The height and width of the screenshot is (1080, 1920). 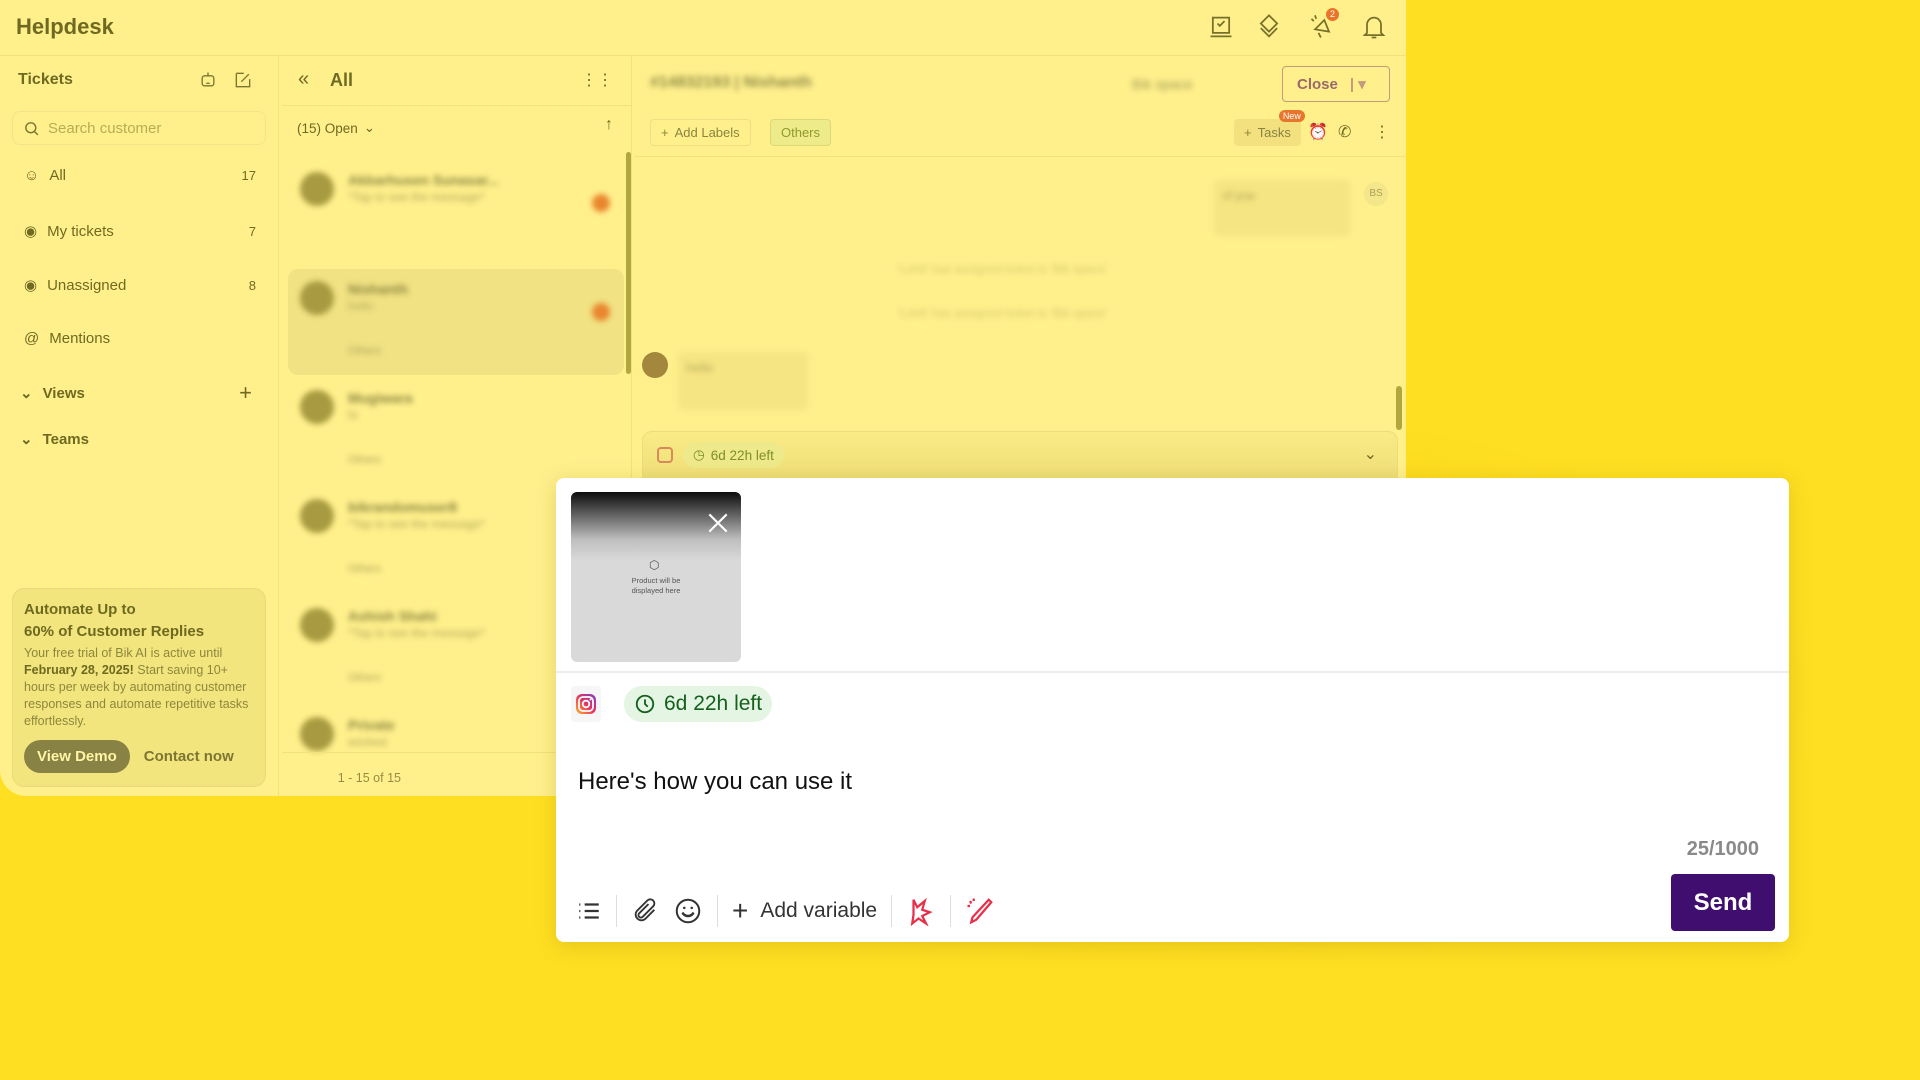 I want to click on teams-label: Teams, so click(x=65, y=439).